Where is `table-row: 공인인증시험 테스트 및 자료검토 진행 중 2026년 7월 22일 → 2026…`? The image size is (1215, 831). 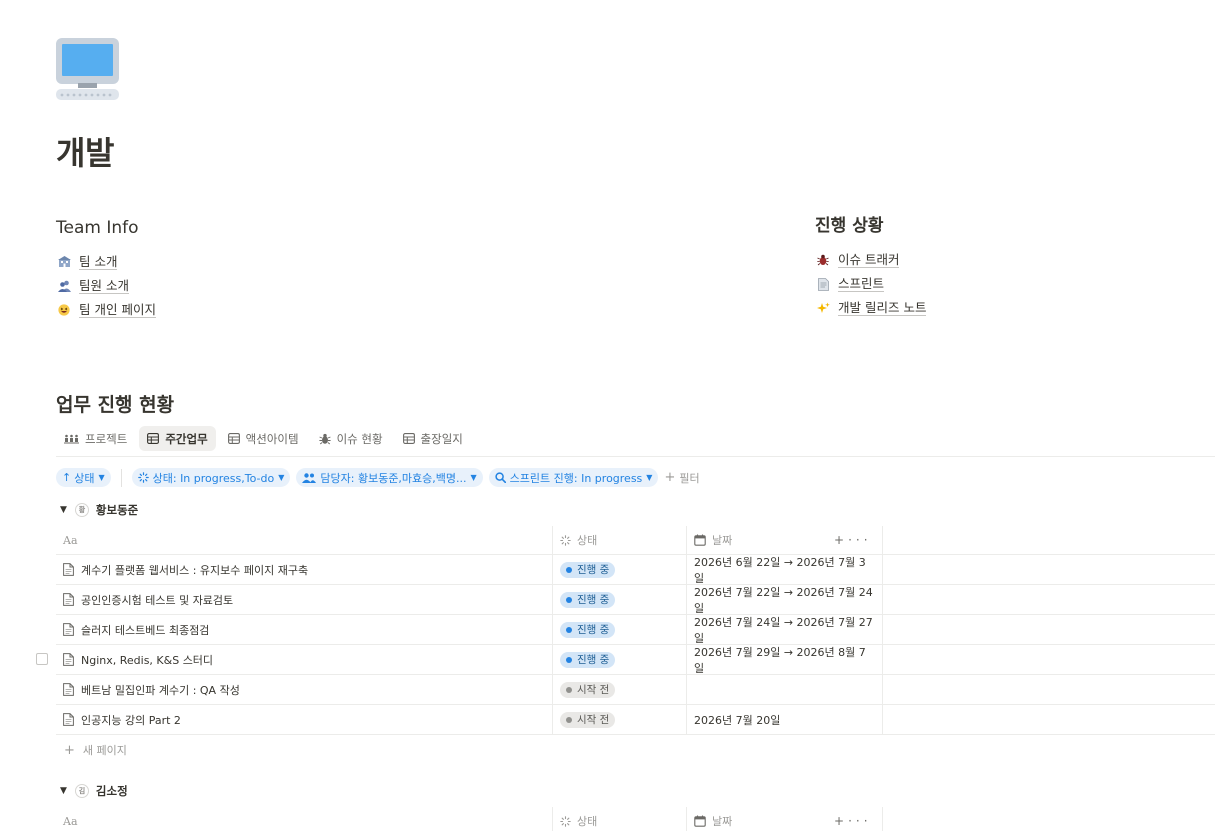
table-row: 공인인증시험 테스트 및 자료검토 진행 중 2026년 7월 22일 → 2026… is located at coordinates (635, 600).